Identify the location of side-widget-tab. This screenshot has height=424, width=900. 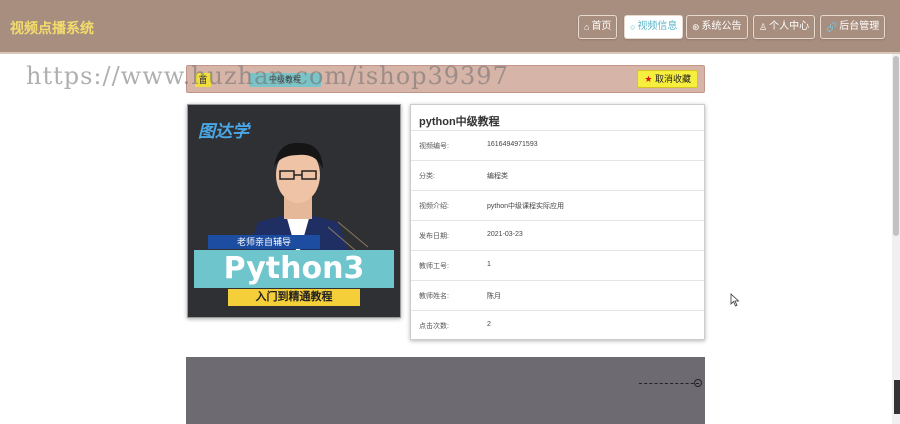
(897, 397).